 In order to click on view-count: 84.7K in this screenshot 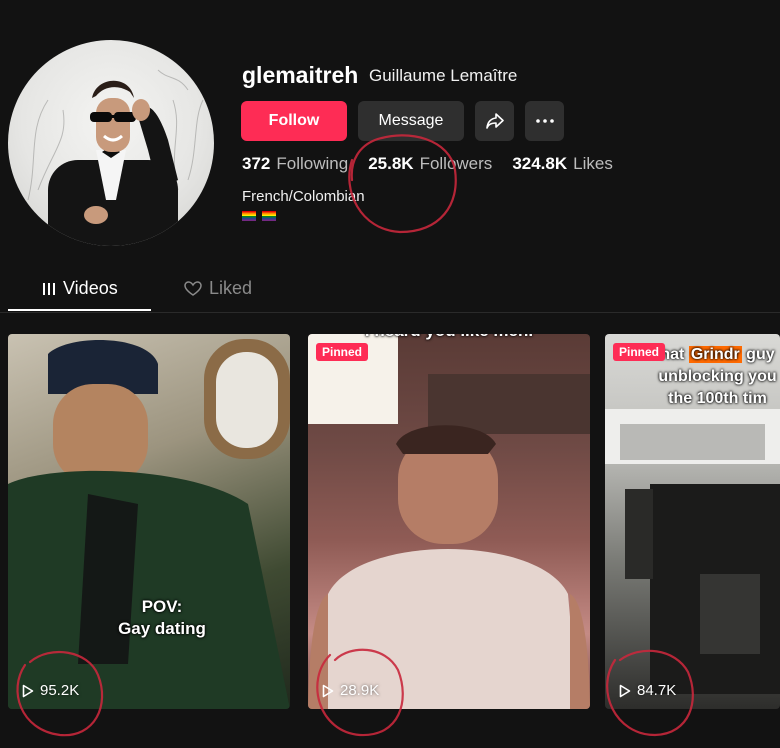, I will do `click(647, 690)`.